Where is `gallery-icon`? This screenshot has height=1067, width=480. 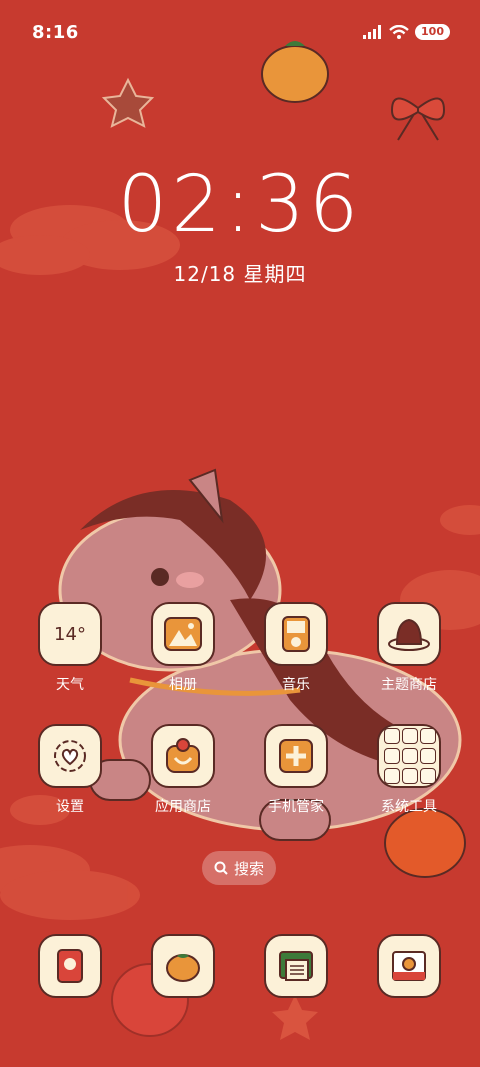
gallery-icon is located at coordinates (183, 634).